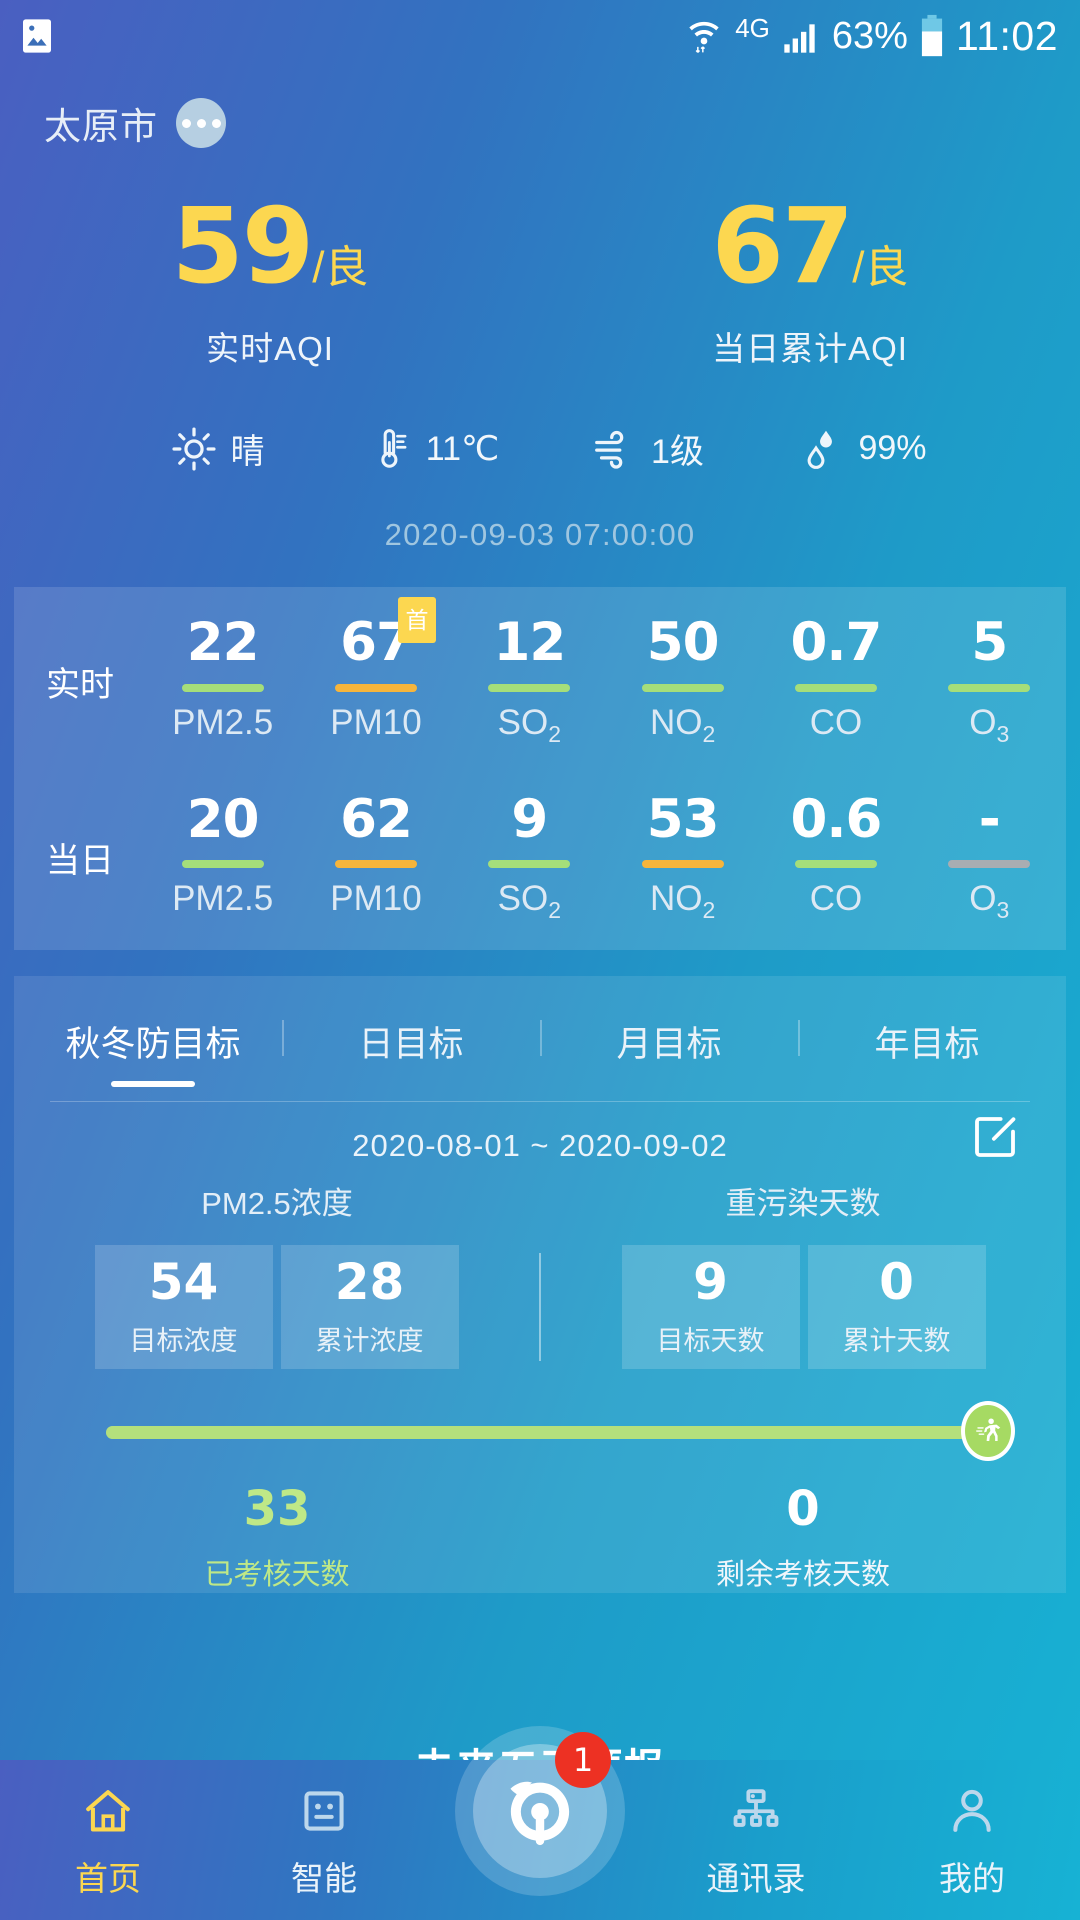  What do you see at coordinates (247, 452) in the screenshot?
I see `weather-condition-label: 晴` at bounding box center [247, 452].